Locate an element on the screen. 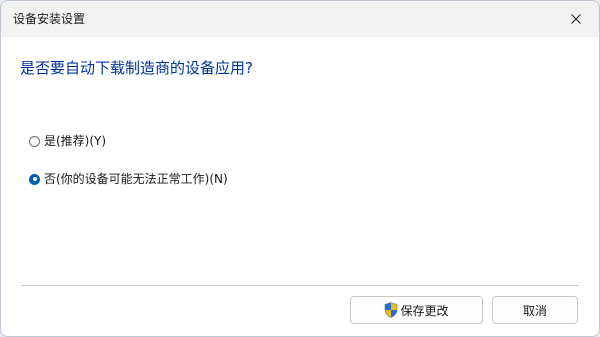  window-title: 设备安装设置 is located at coordinates (49, 19).